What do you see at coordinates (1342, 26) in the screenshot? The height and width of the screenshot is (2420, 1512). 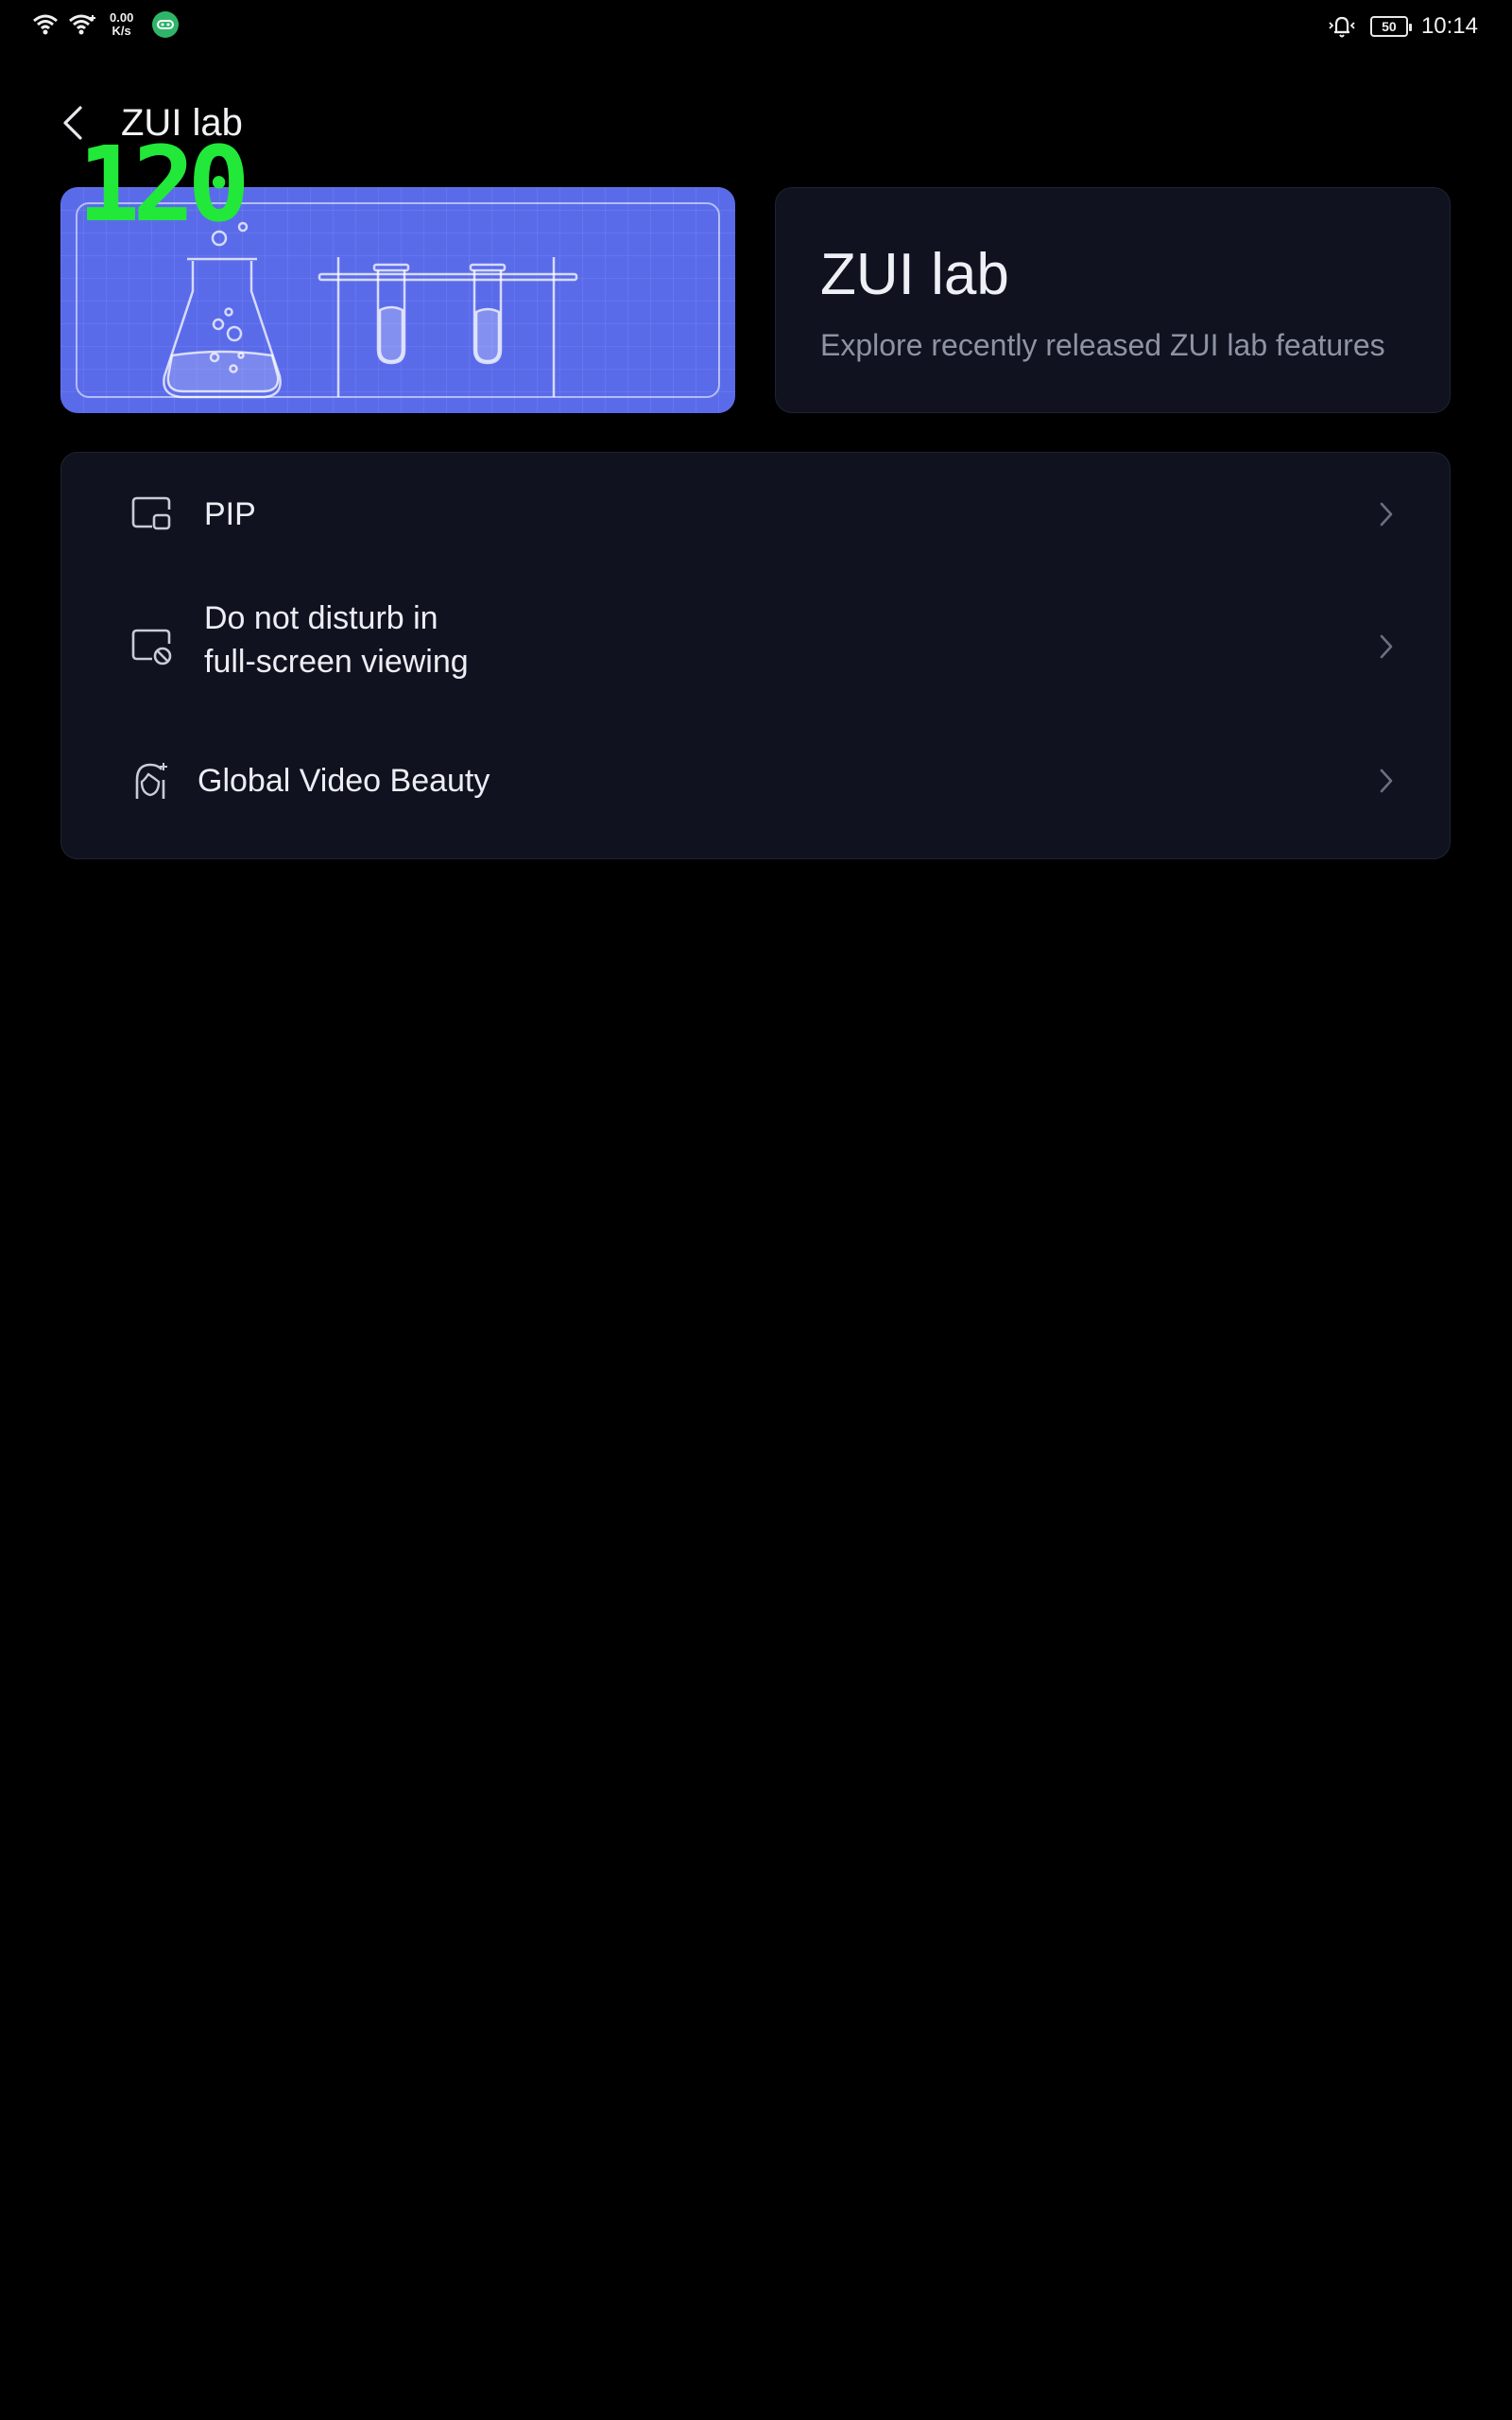 I see `vibrate-bell-icon` at bounding box center [1342, 26].